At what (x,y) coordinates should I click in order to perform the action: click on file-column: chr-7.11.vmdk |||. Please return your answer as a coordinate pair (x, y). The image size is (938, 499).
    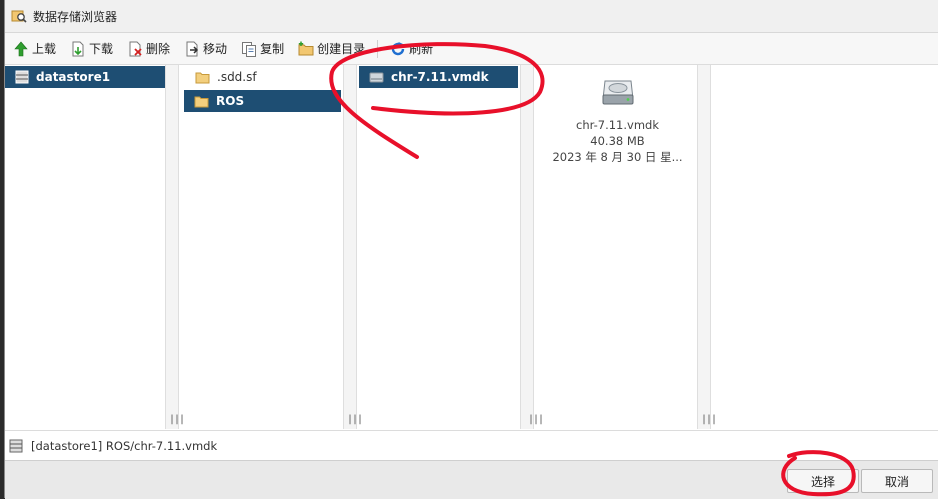
    Looking at the image, I should click on (433, 247).